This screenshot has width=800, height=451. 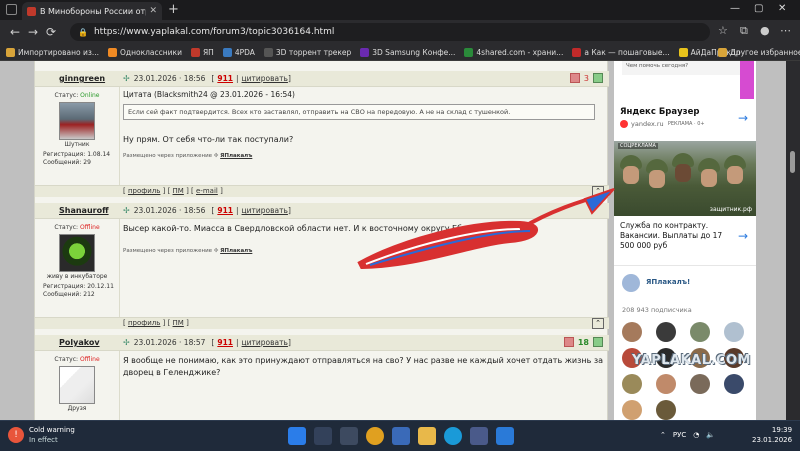 I want to click on more-menu-icon: ⋯, so click(x=785, y=30).